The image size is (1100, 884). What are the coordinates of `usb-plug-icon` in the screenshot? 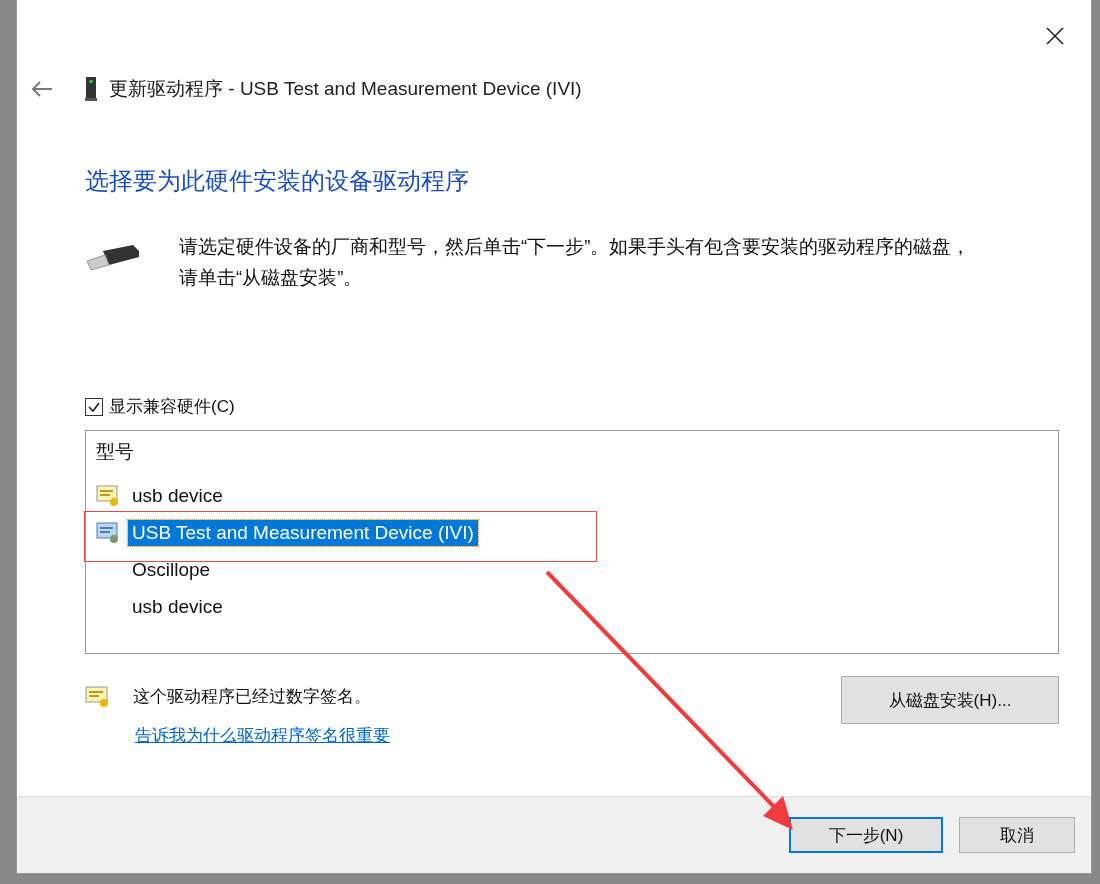 It's located at (113, 258).